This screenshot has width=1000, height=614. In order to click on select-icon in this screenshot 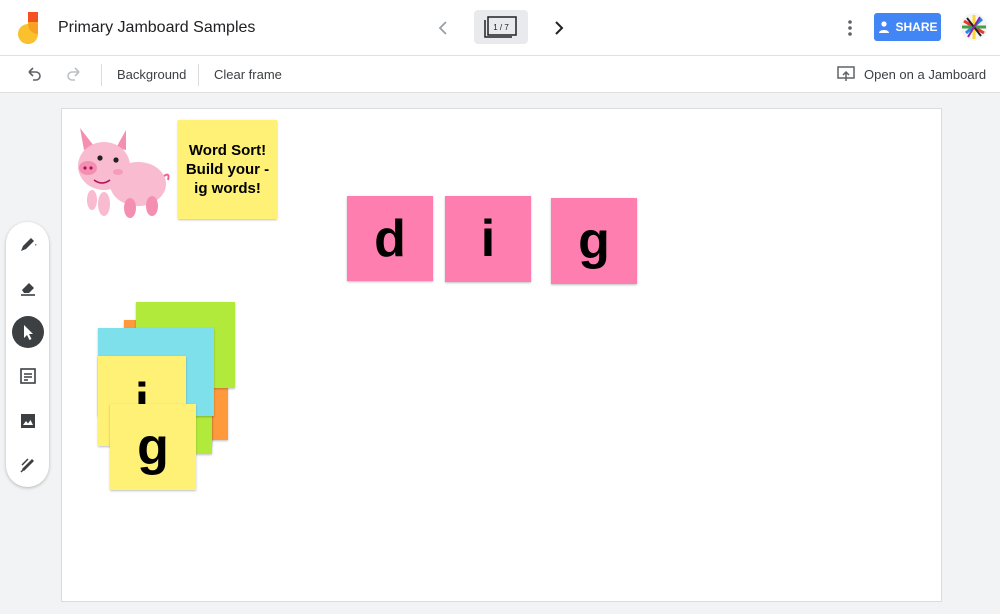, I will do `click(28, 332)`.